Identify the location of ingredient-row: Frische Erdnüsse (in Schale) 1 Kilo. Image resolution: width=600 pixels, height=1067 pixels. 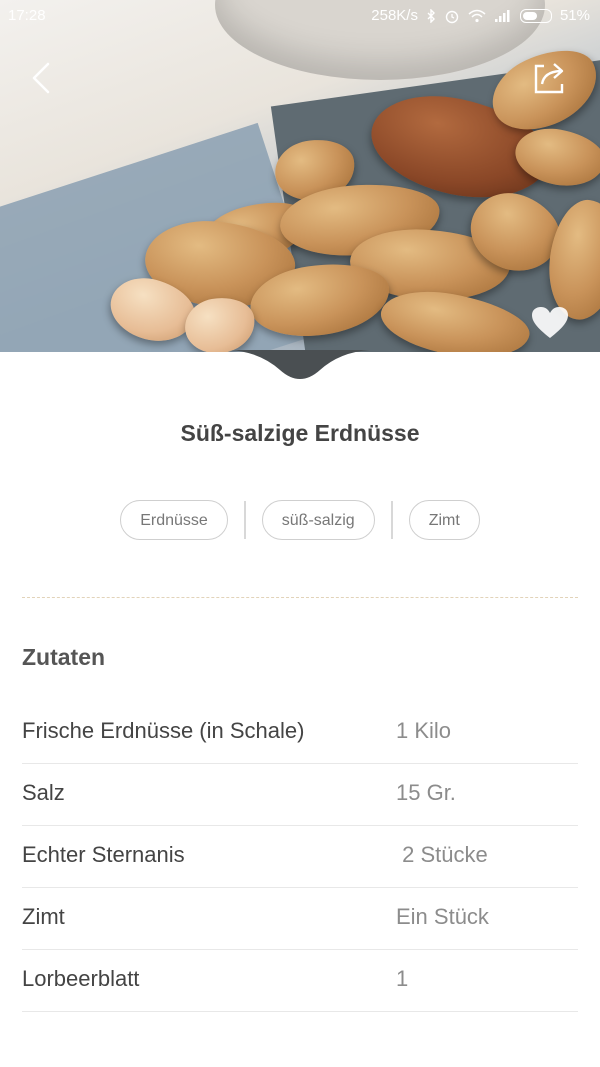
(300, 733).